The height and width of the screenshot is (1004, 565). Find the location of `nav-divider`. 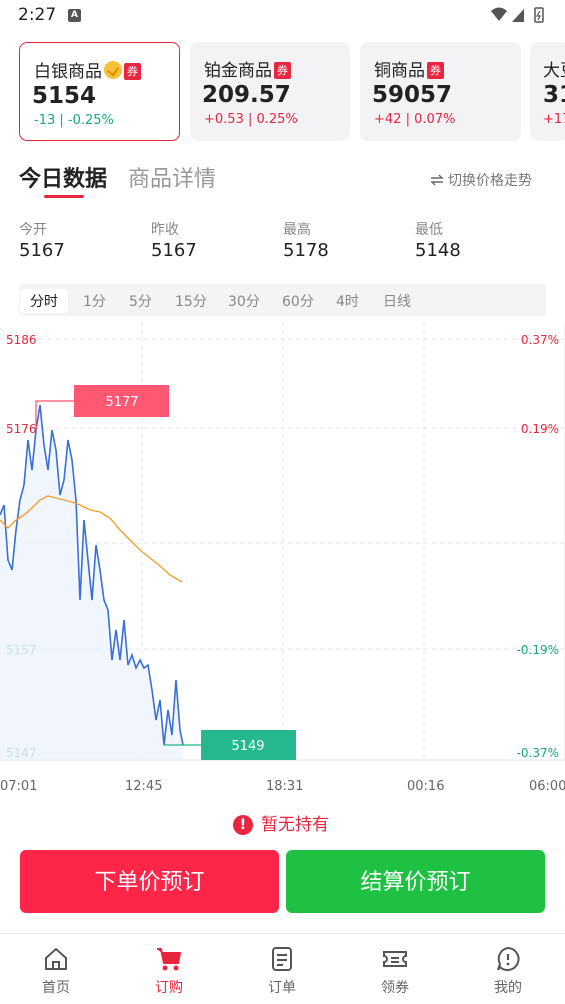

nav-divider is located at coordinates (282, 933).